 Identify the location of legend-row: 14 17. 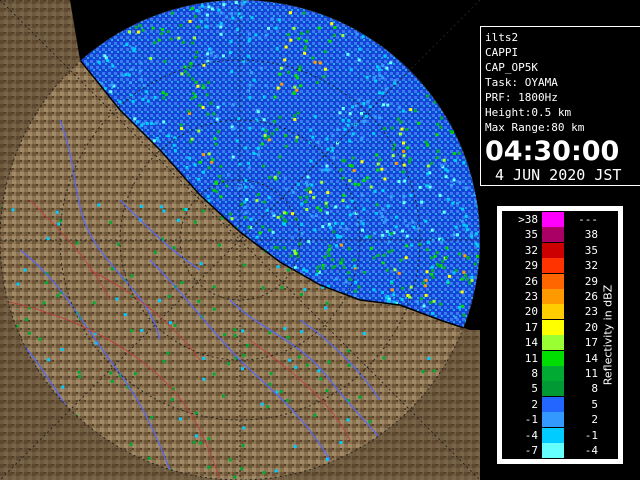
(552, 343).